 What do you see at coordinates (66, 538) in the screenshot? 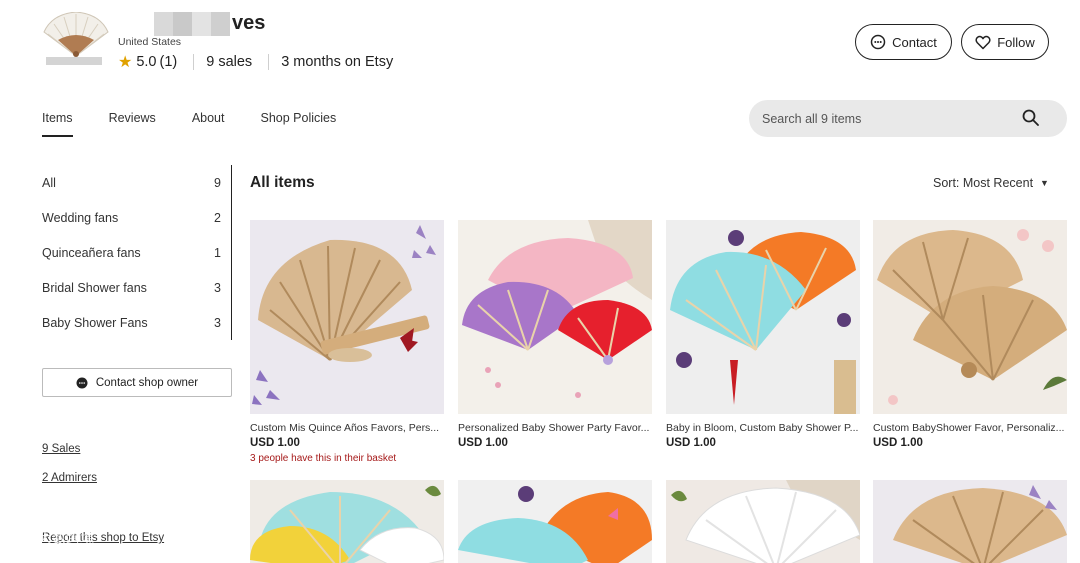
I see `watermark-text: 大数跨境` at bounding box center [66, 538].